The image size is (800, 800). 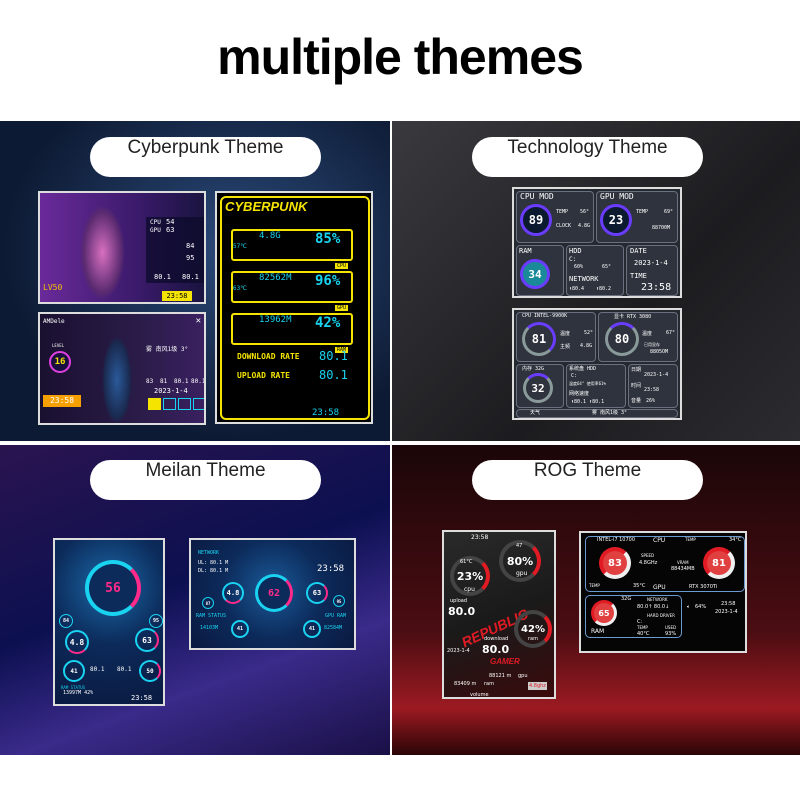 What do you see at coordinates (240, 246) in the screenshot?
I see `temp-value: 57℃` at bounding box center [240, 246].